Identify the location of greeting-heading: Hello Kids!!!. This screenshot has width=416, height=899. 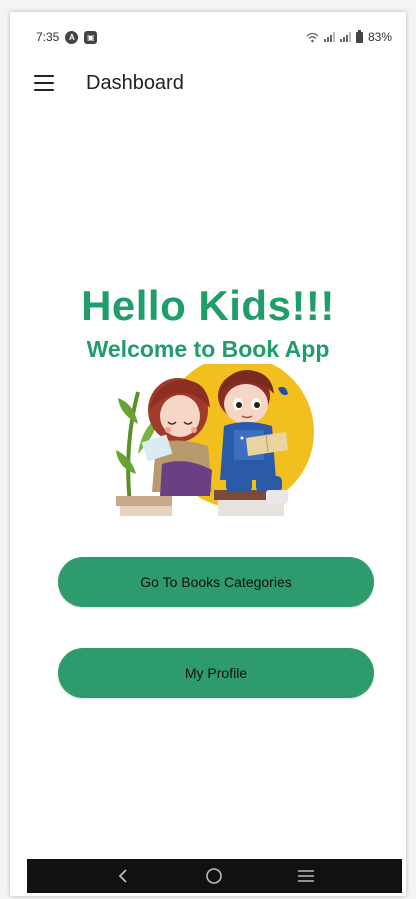
(208, 305).